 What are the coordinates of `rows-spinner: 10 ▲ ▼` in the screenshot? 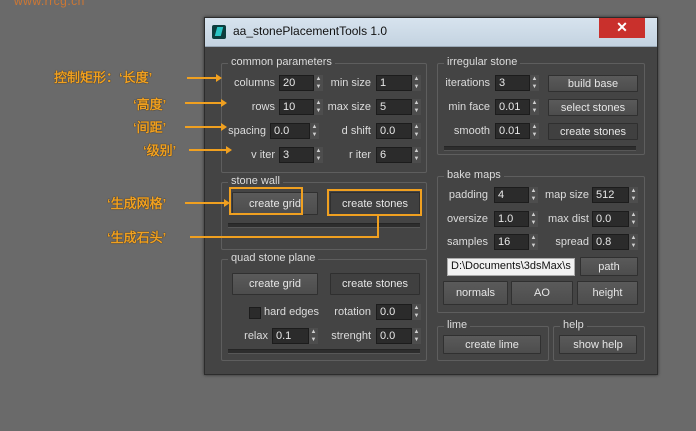 It's located at (301, 107).